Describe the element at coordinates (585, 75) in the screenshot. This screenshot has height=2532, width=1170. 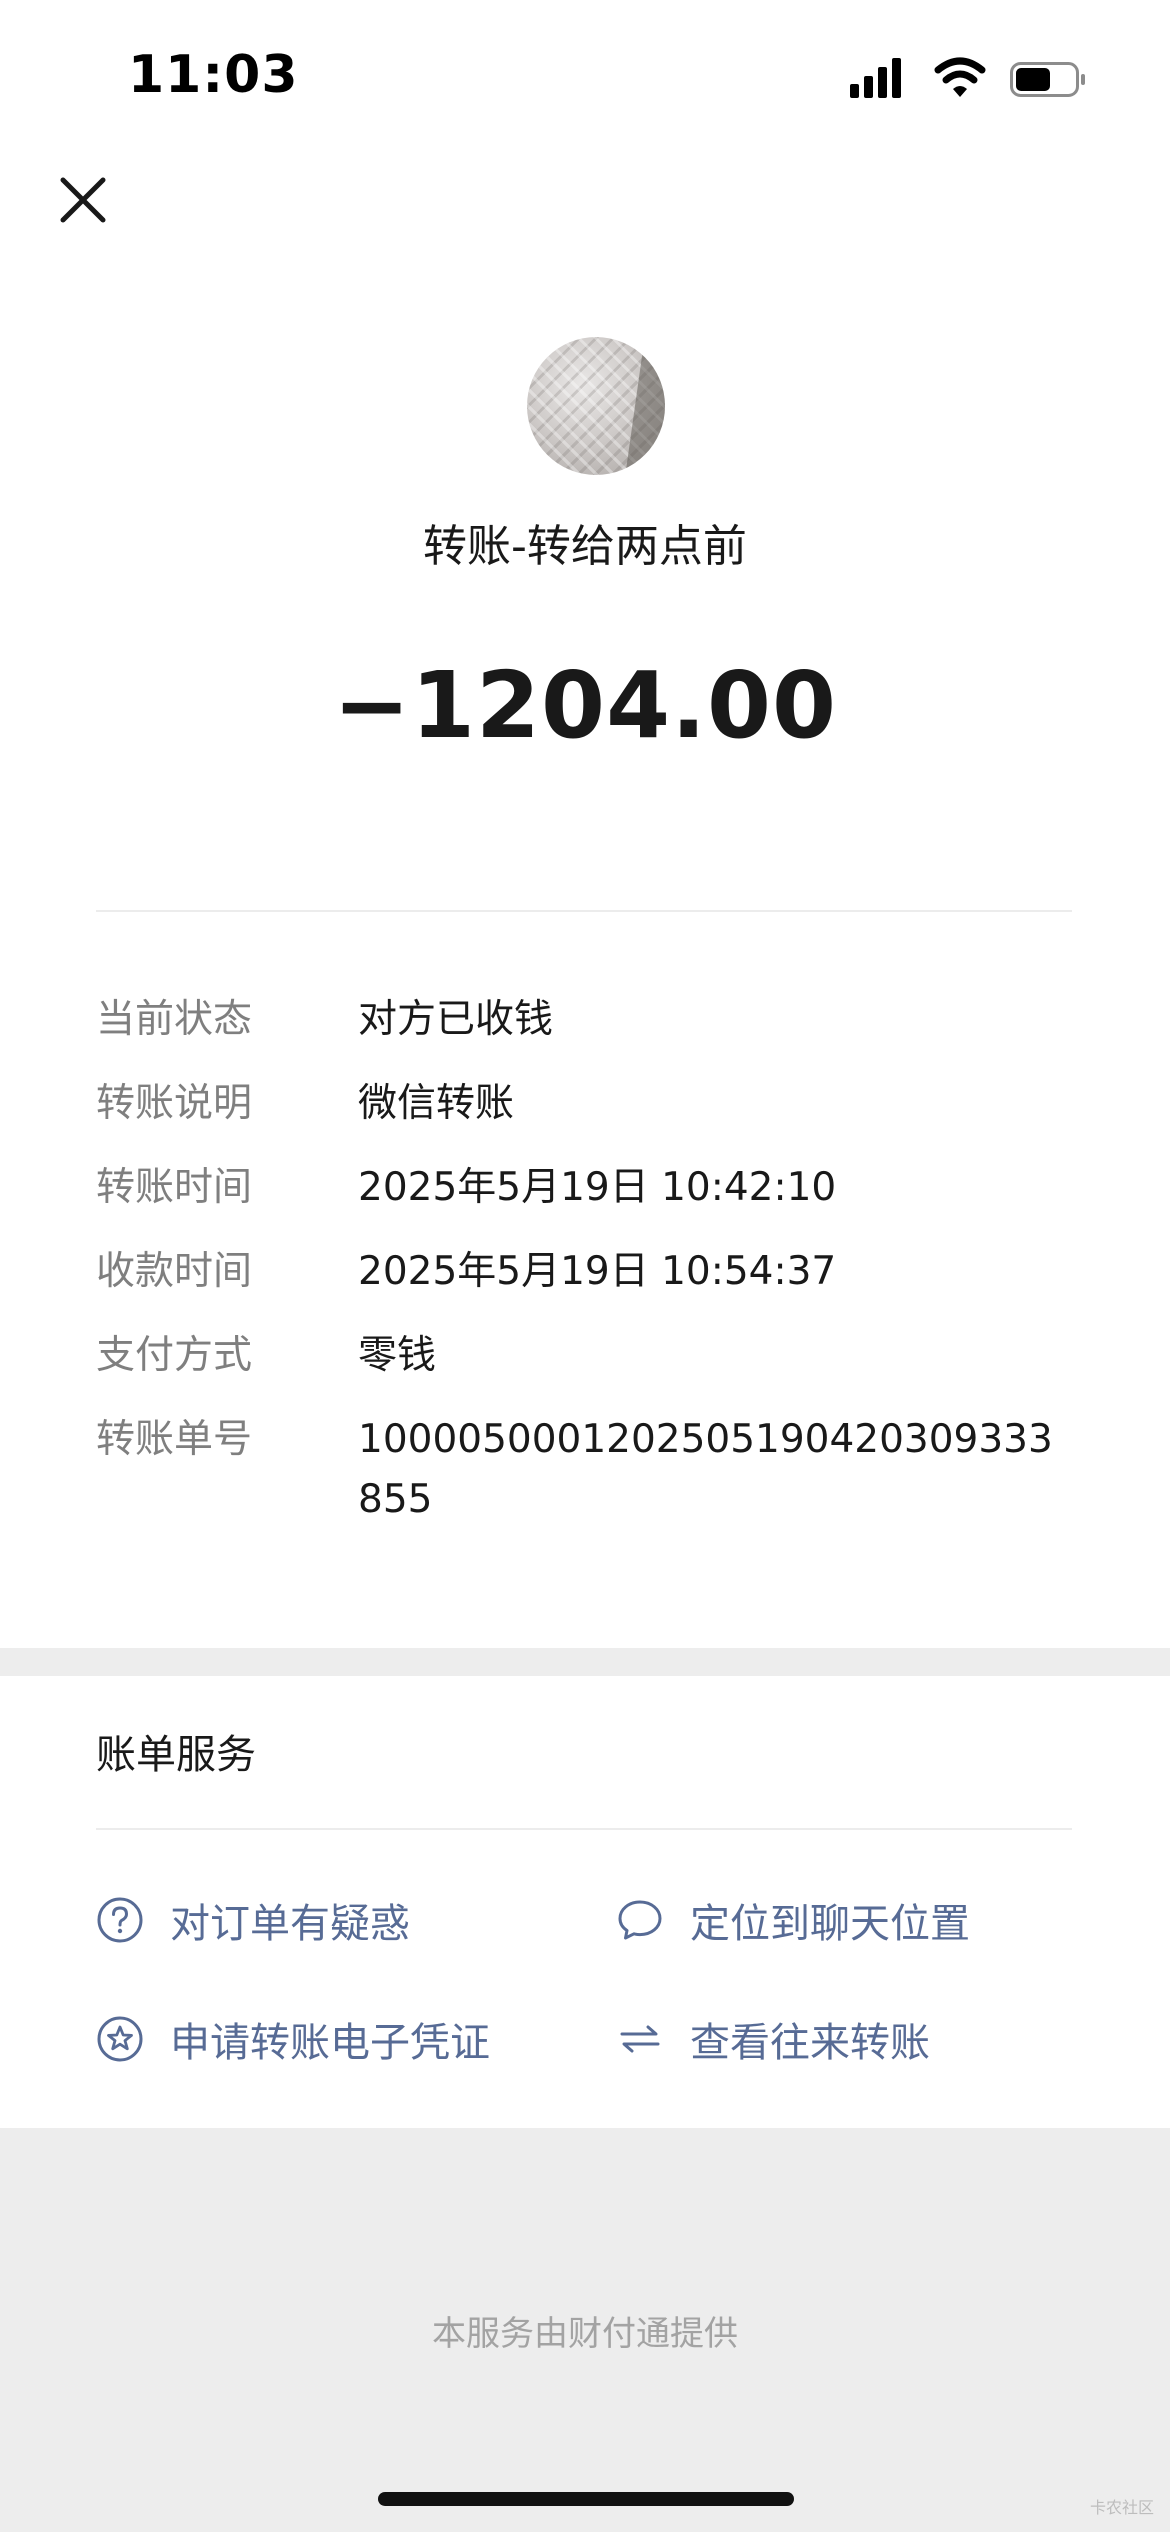
I see `status-bar: 11:03` at that location.